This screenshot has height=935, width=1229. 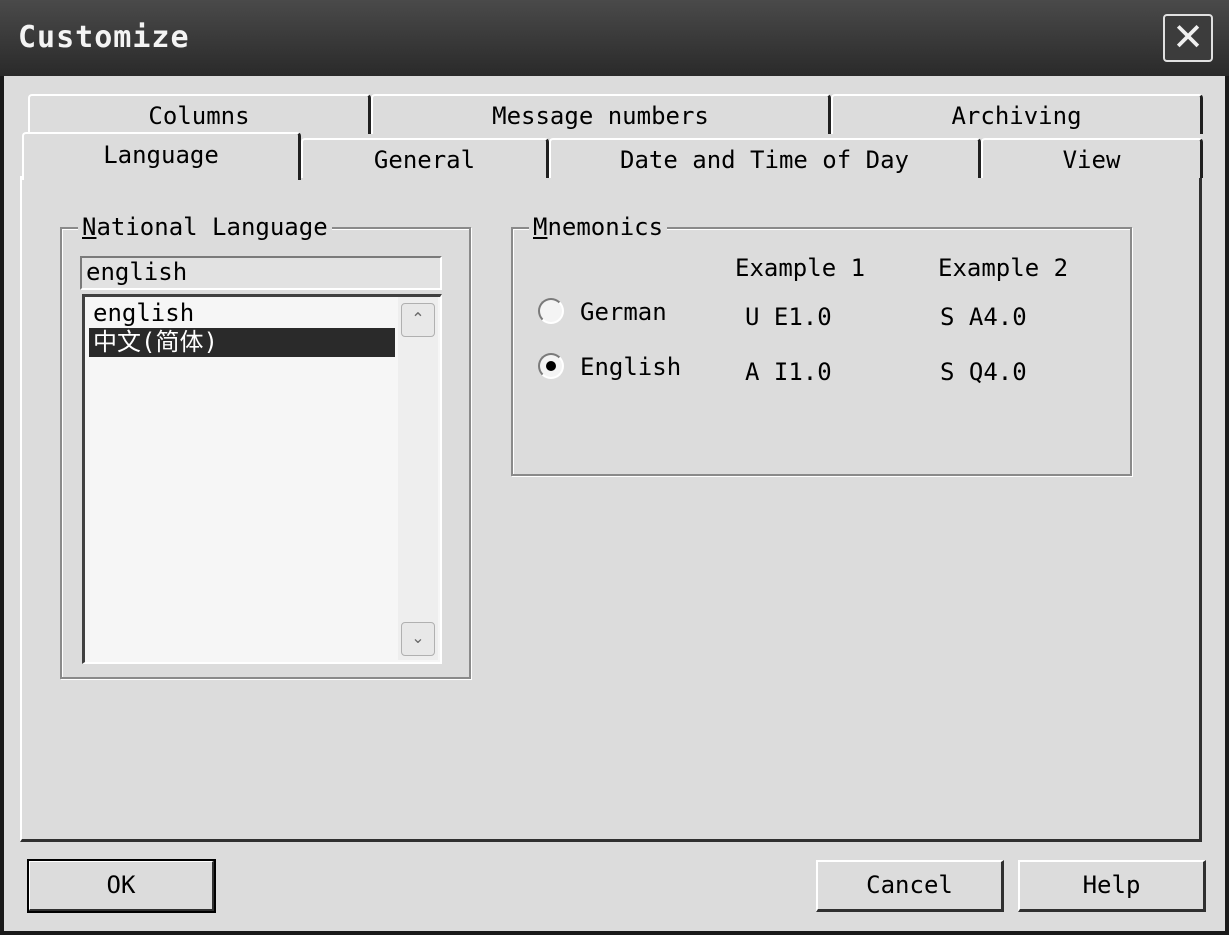 I want to click on english-example-1: A I1.0, so click(x=788, y=372).